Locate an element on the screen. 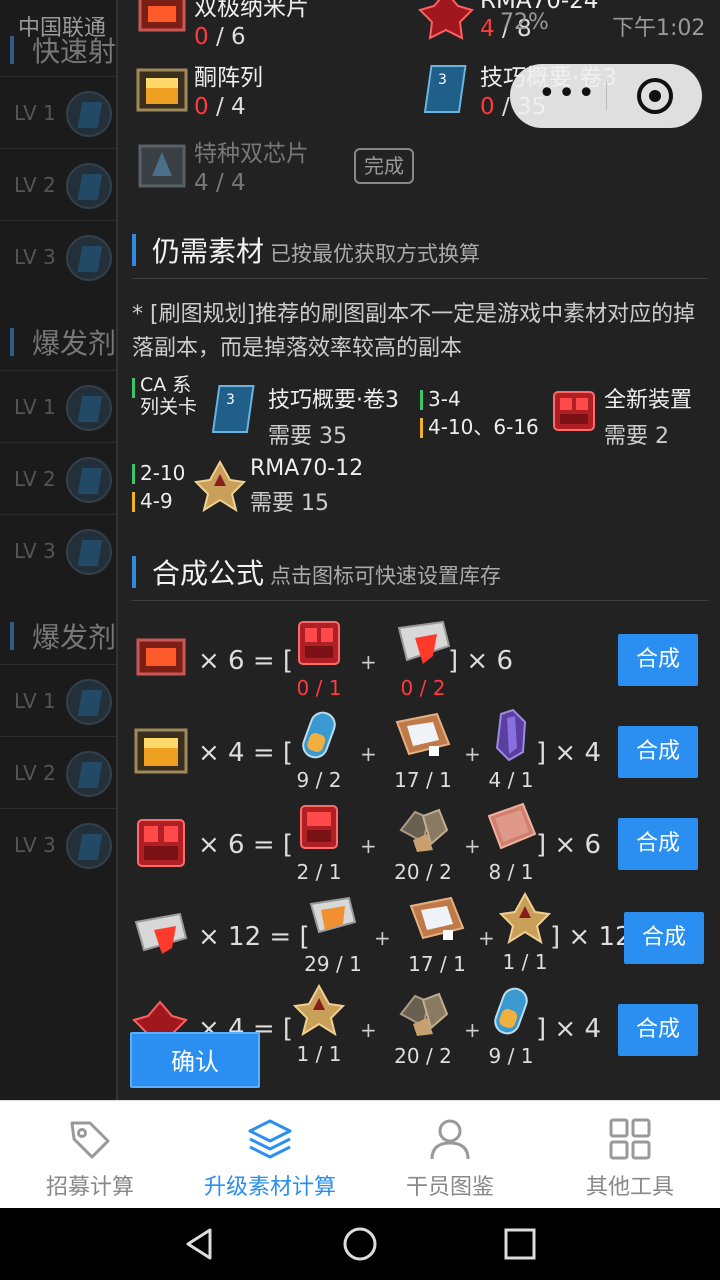 This screenshot has height=1280, width=720. formula-quantity: × 4 = [ is located at coordinates (246, 753).